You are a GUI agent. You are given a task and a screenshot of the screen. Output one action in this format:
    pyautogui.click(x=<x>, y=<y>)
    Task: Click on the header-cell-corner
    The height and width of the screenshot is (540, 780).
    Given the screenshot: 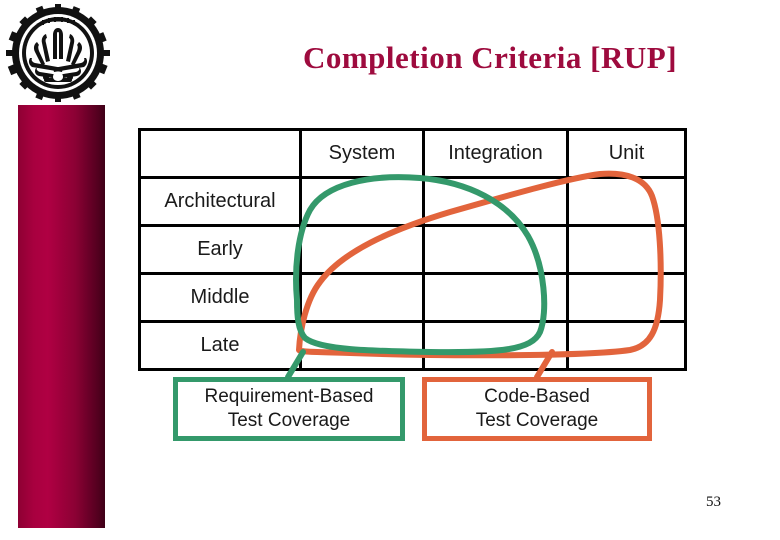 What is the action you would take?
    pyautogui.click(x=220, y=153)
    